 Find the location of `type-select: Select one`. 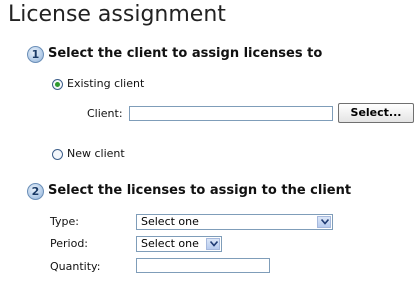

type-select: Select one is located at coordinates (234, 222).